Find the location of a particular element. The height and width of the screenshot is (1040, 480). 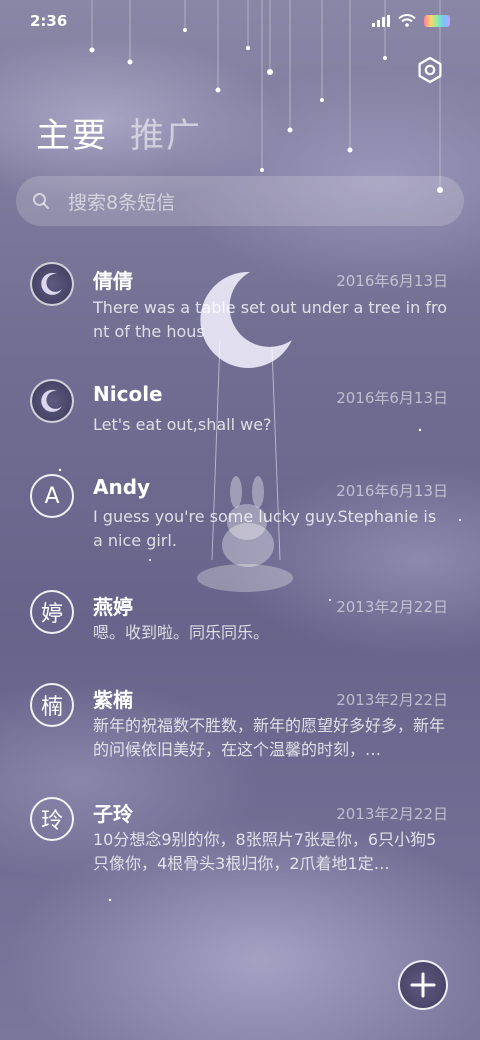

contact-name: 倩倩 is located at coordinates (113, 281).